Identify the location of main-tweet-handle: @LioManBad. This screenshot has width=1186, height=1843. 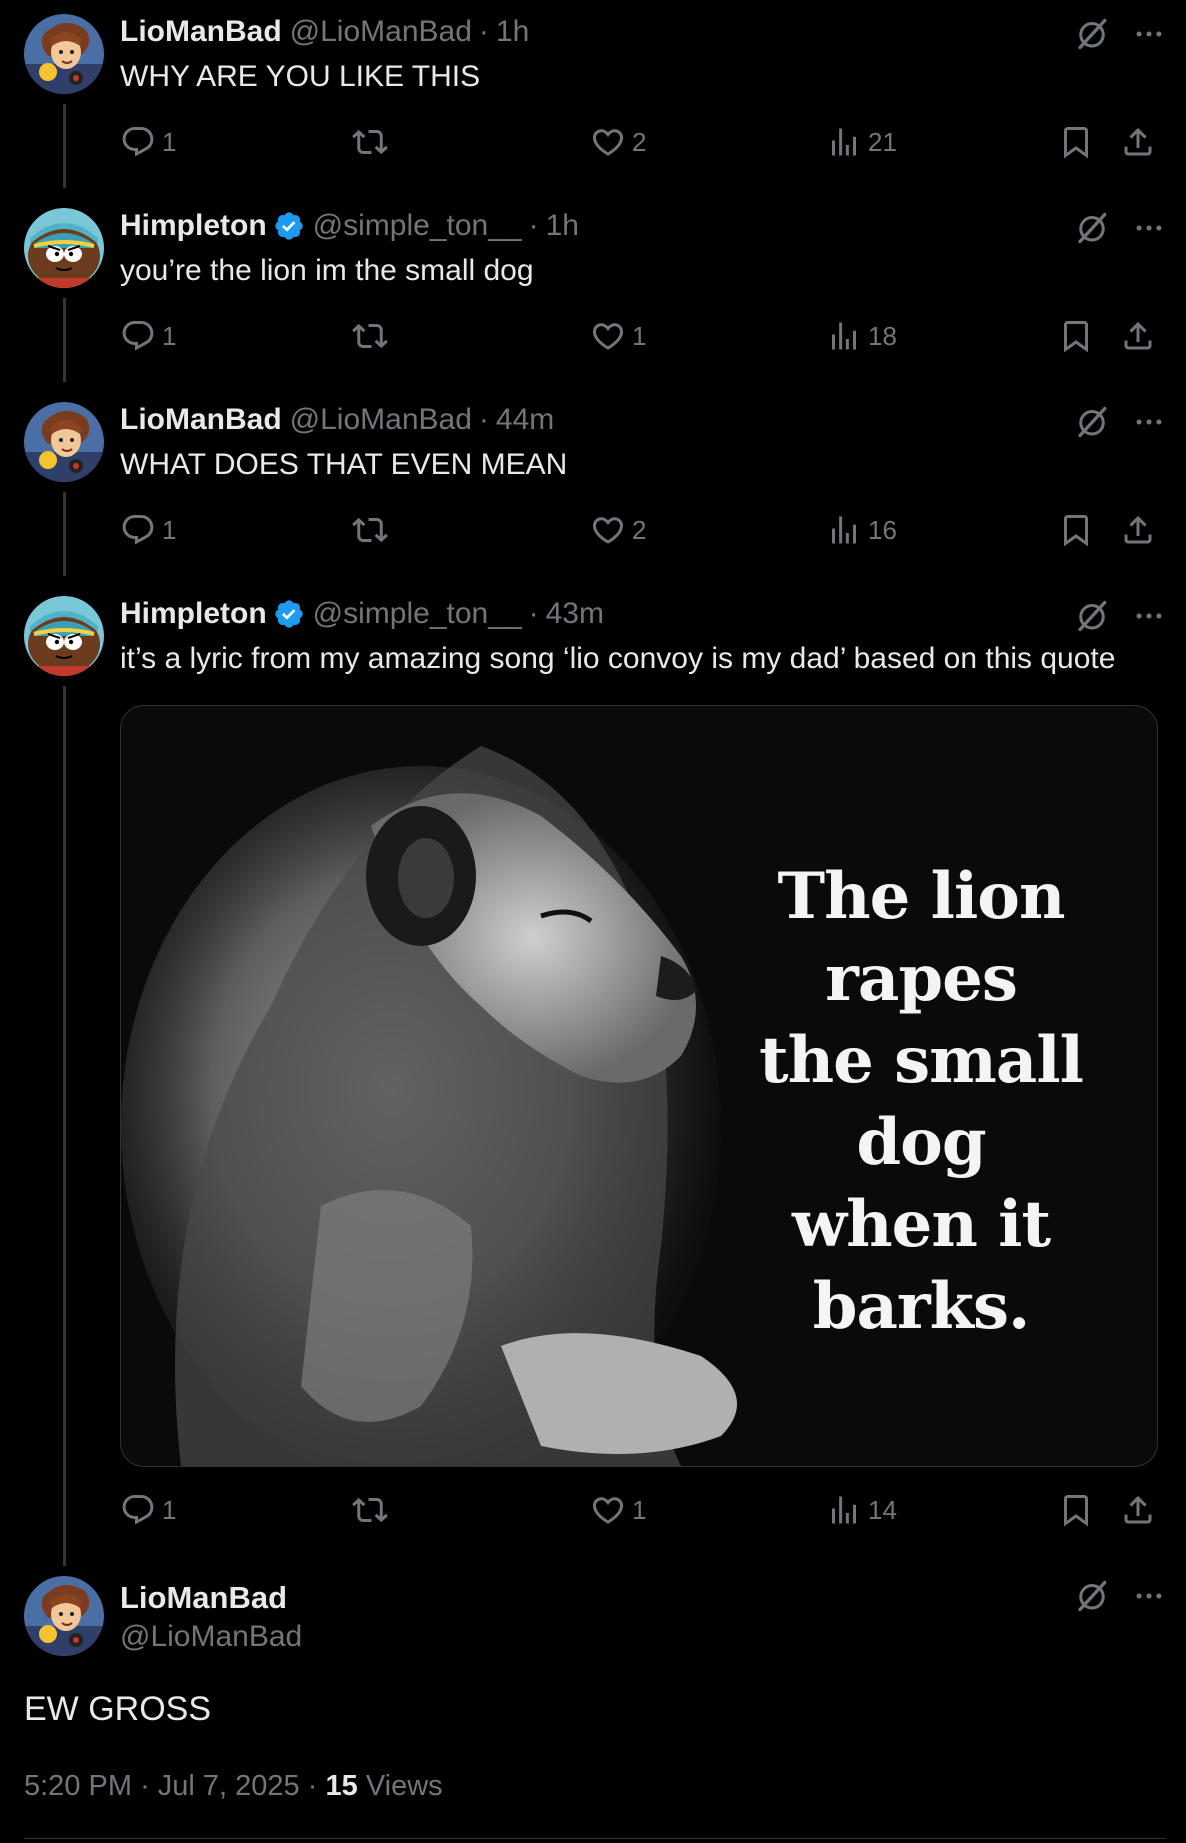
(211, 1637).